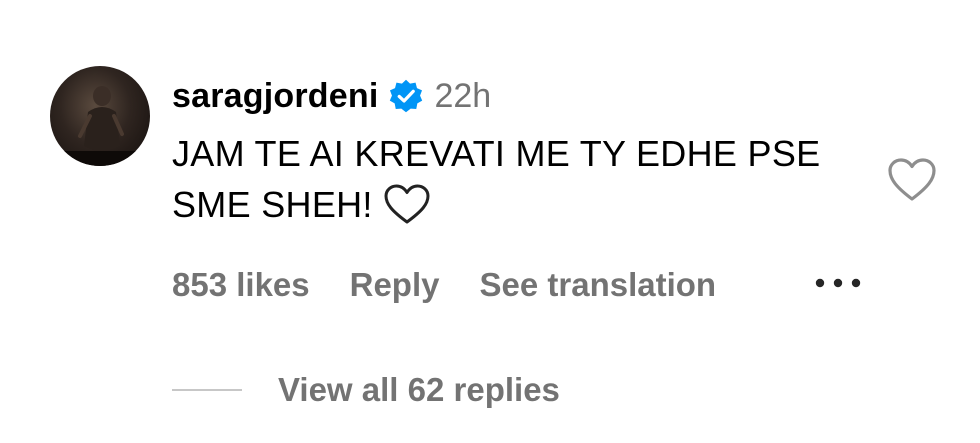 Image resolution: width=980 pixels, height=443 pixels. I want to click on avatar-photo, so click(100, 126).